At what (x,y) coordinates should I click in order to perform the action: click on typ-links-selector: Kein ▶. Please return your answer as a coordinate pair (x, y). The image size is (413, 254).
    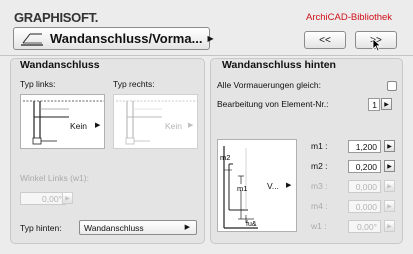
    Looking at the image, I should click on (62, 121).